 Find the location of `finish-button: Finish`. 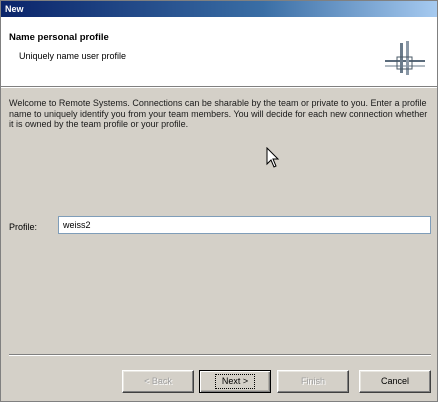

finish-button: Finish is located at coordinates (313, 381).